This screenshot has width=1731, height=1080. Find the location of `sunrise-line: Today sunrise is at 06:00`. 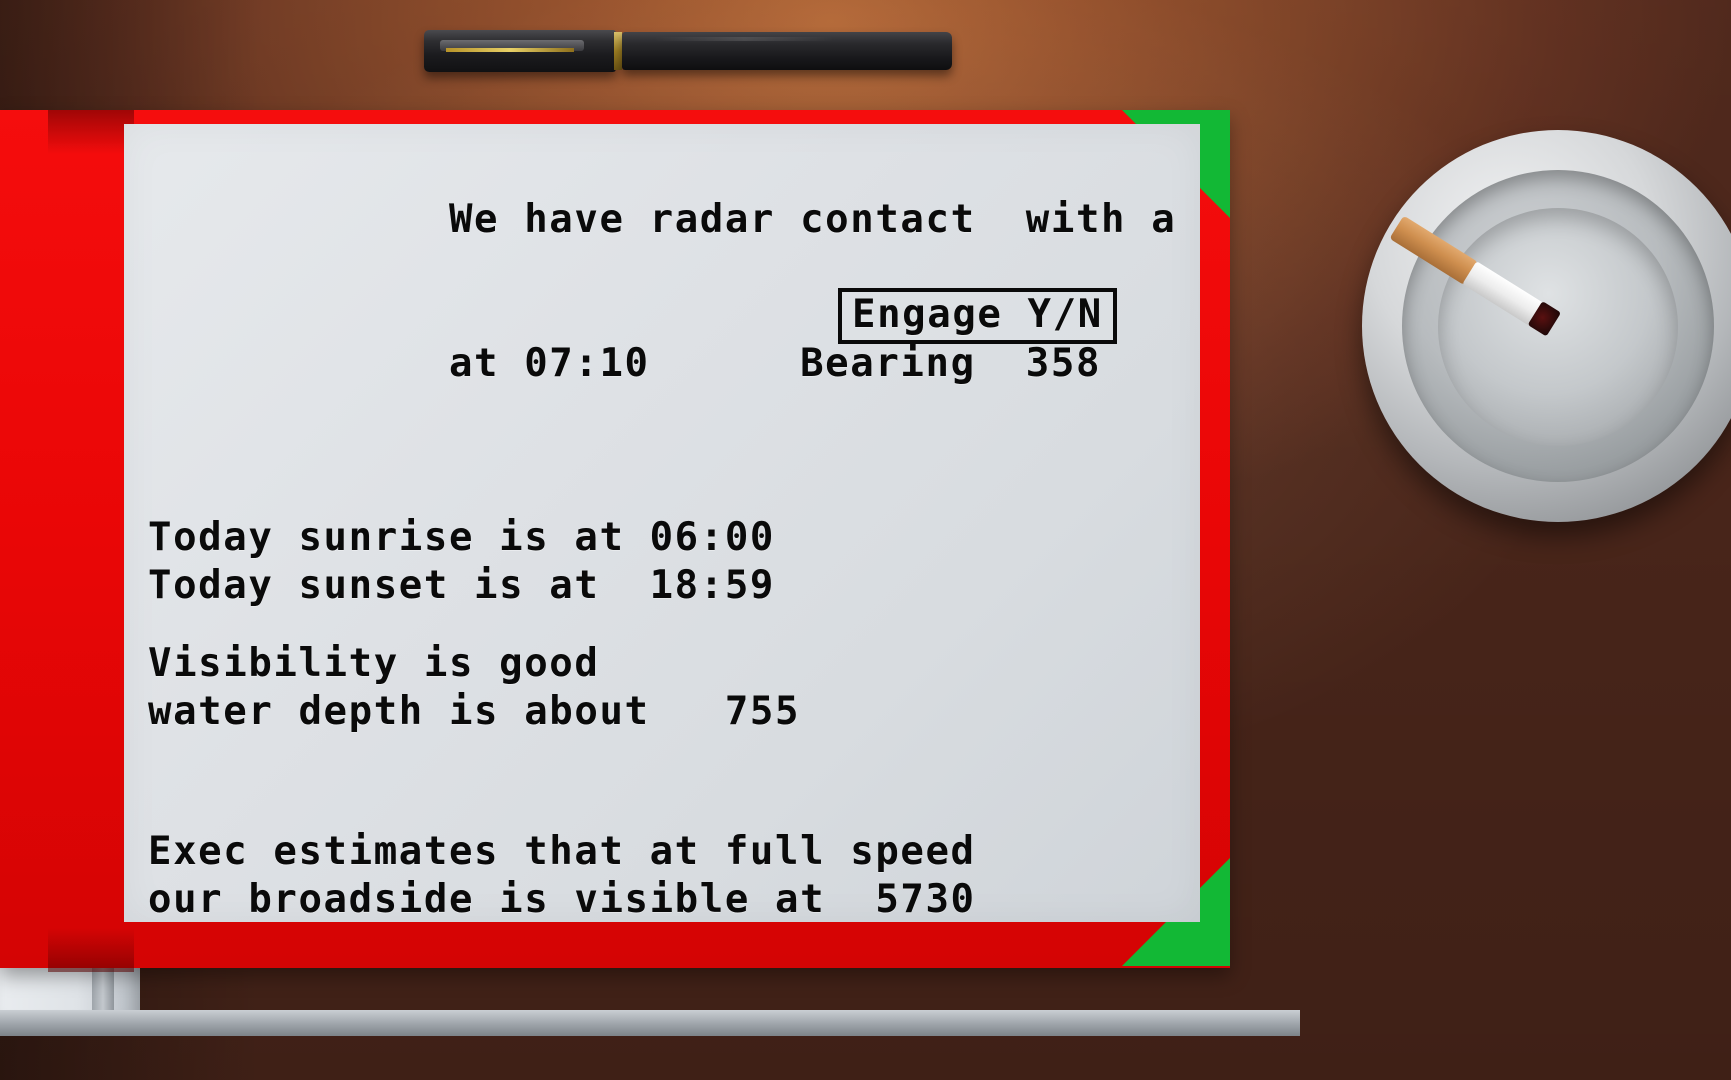

sunrise-line: Today sunrise is at 06:00 is located at coordinates (461, 537).